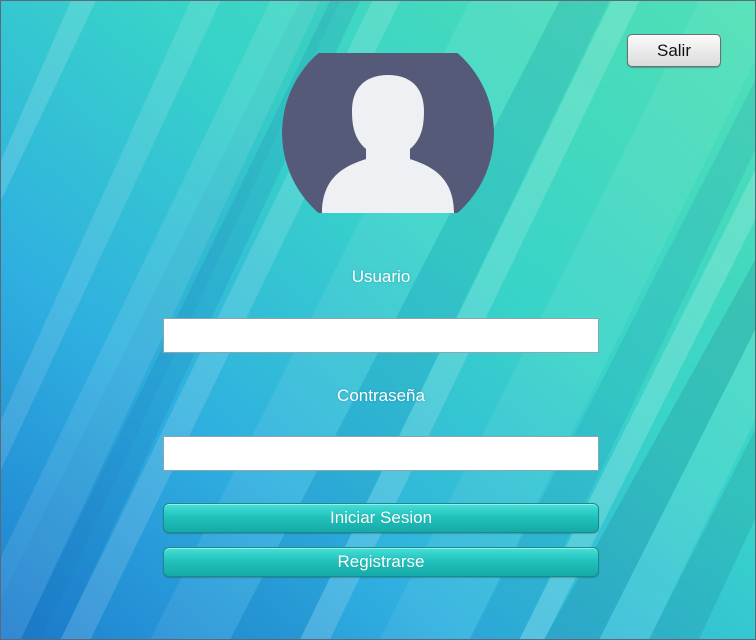 This screenshot has height=640, width=756. I want to click on user-avatar-icon, so click(388, 133).